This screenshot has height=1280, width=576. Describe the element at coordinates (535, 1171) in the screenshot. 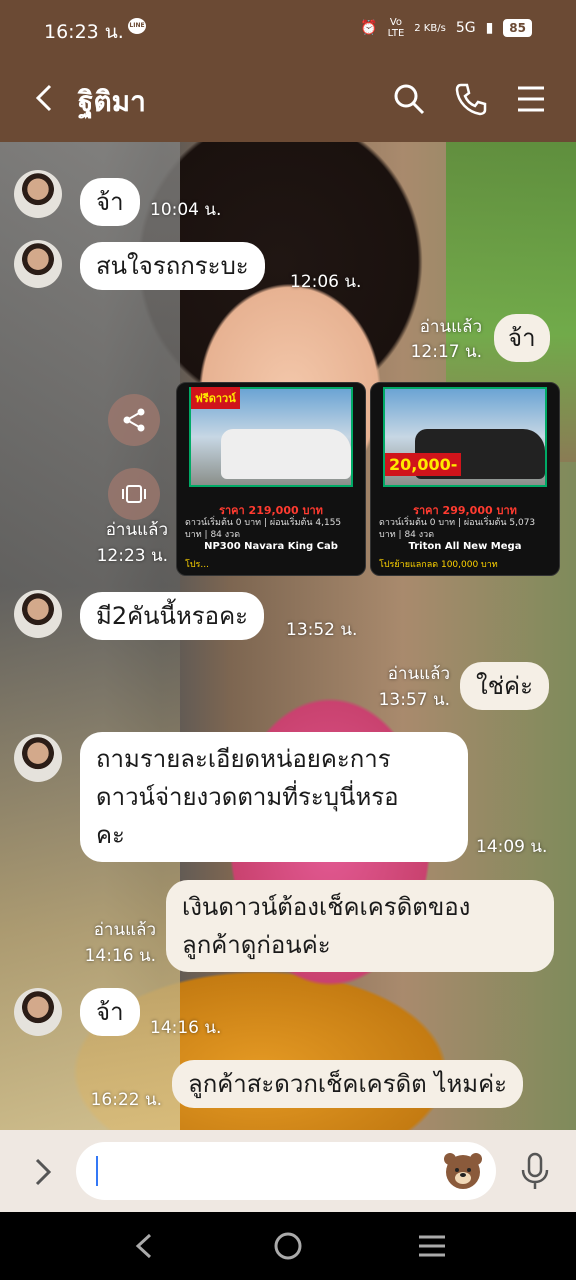

I see `microphone-icon` at that location.